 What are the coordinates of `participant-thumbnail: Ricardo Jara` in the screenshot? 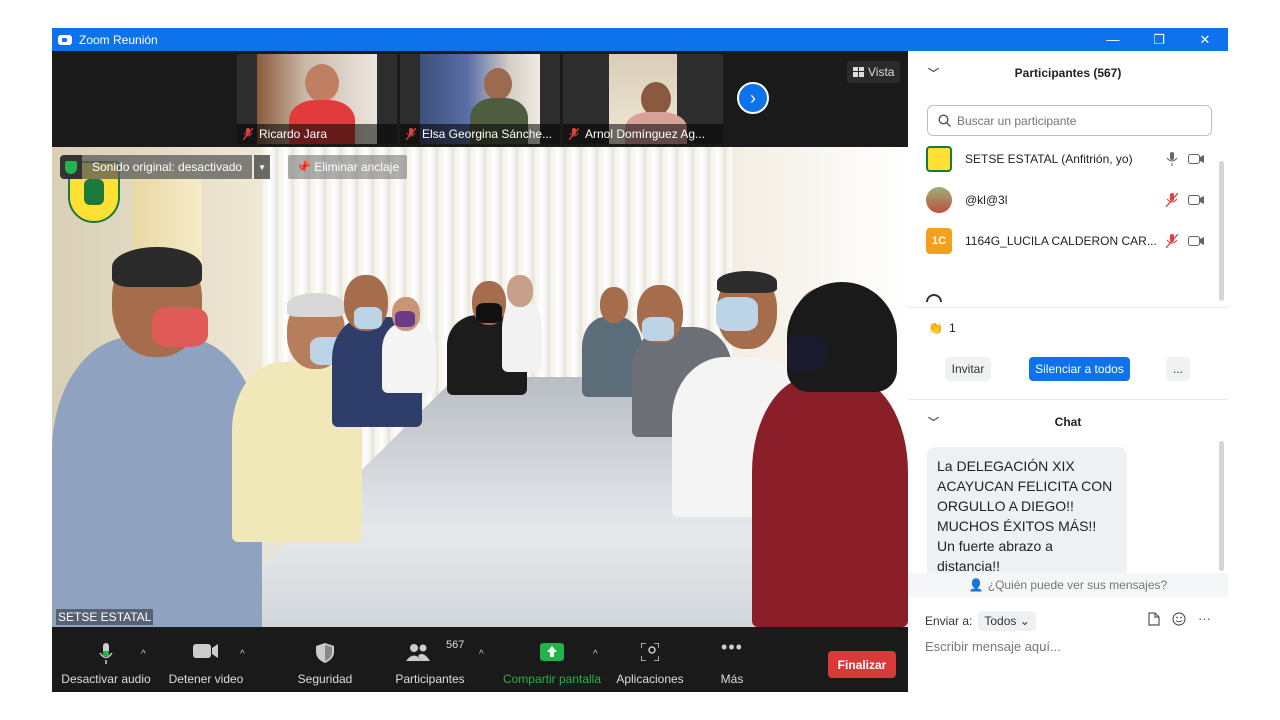 It's located at (317, 99).